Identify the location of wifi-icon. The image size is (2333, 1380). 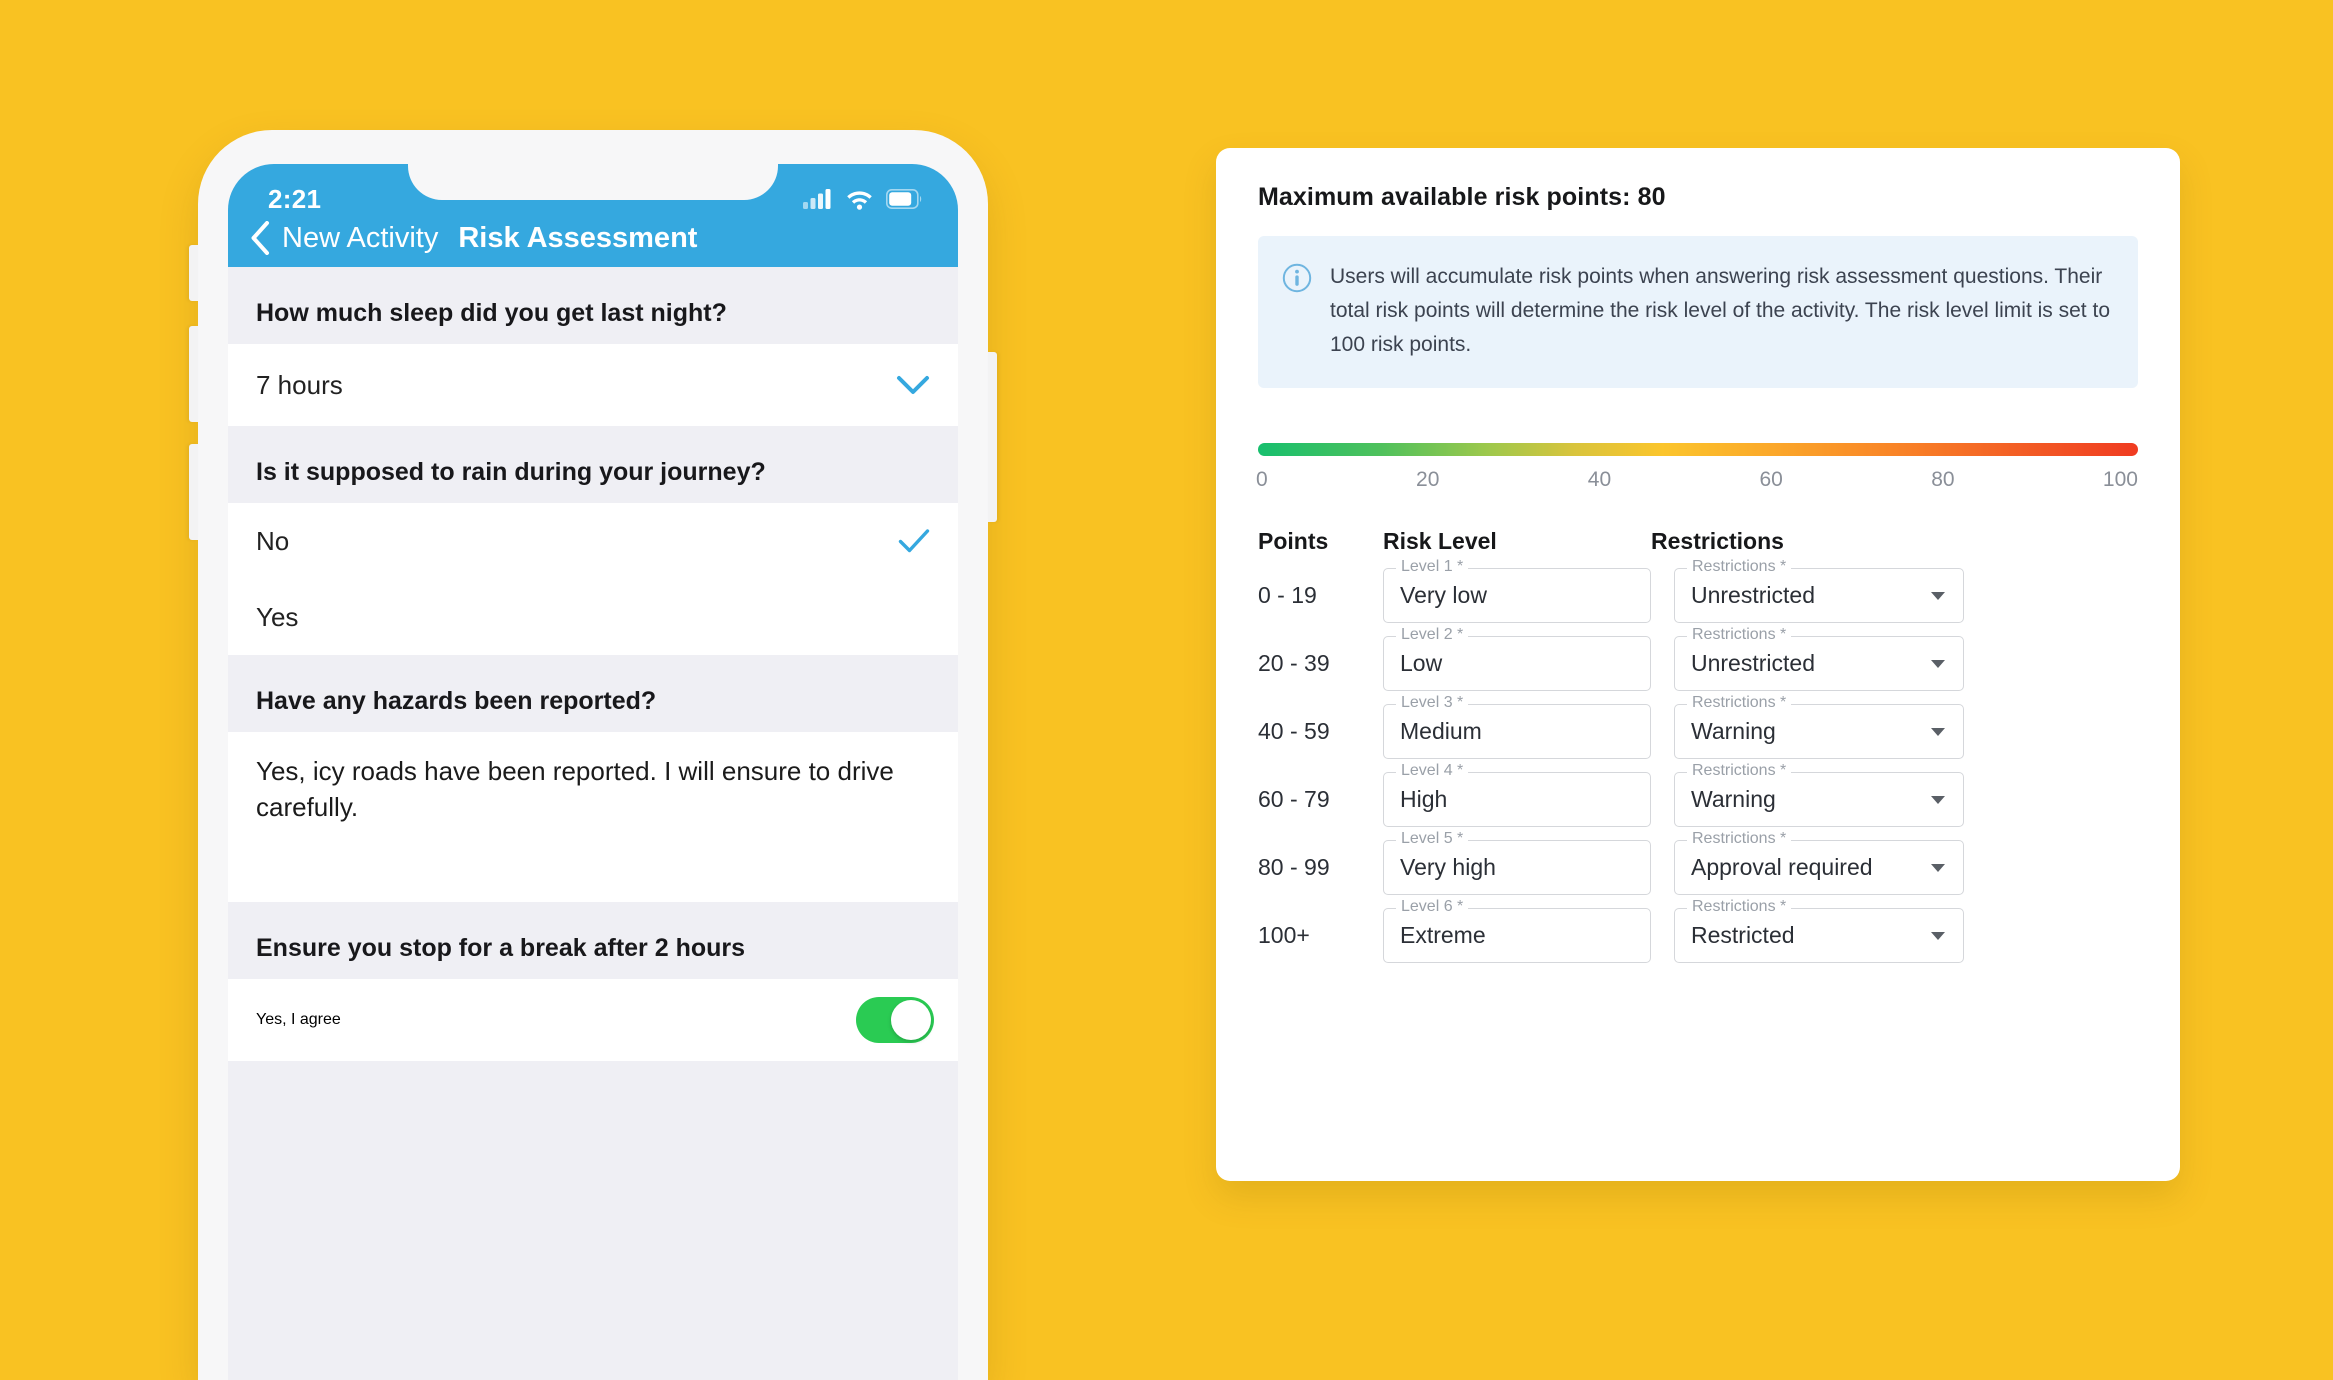
(859, 200).